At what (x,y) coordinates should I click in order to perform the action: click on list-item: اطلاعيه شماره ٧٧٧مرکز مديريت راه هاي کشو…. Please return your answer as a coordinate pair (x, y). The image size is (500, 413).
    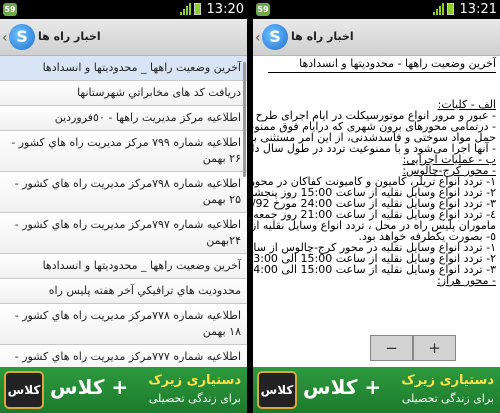
    Looking at the image, I should click on (123, 356).